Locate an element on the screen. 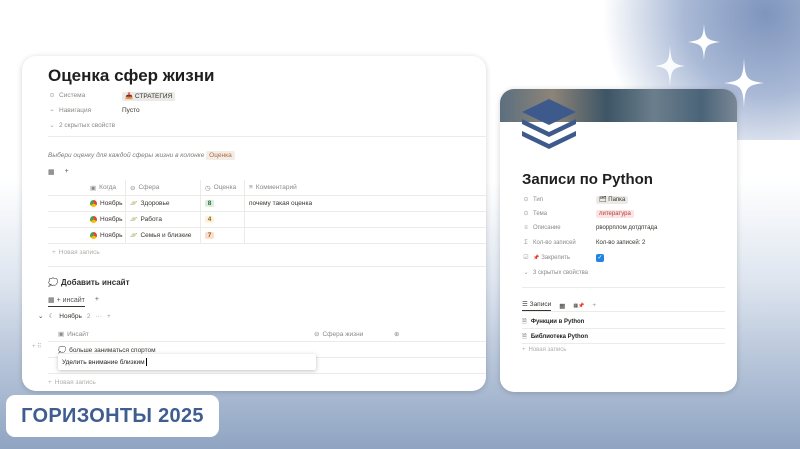 The height and width of the screenshot is (449, 800). property-label: Система is located at coordinates (72, 95).